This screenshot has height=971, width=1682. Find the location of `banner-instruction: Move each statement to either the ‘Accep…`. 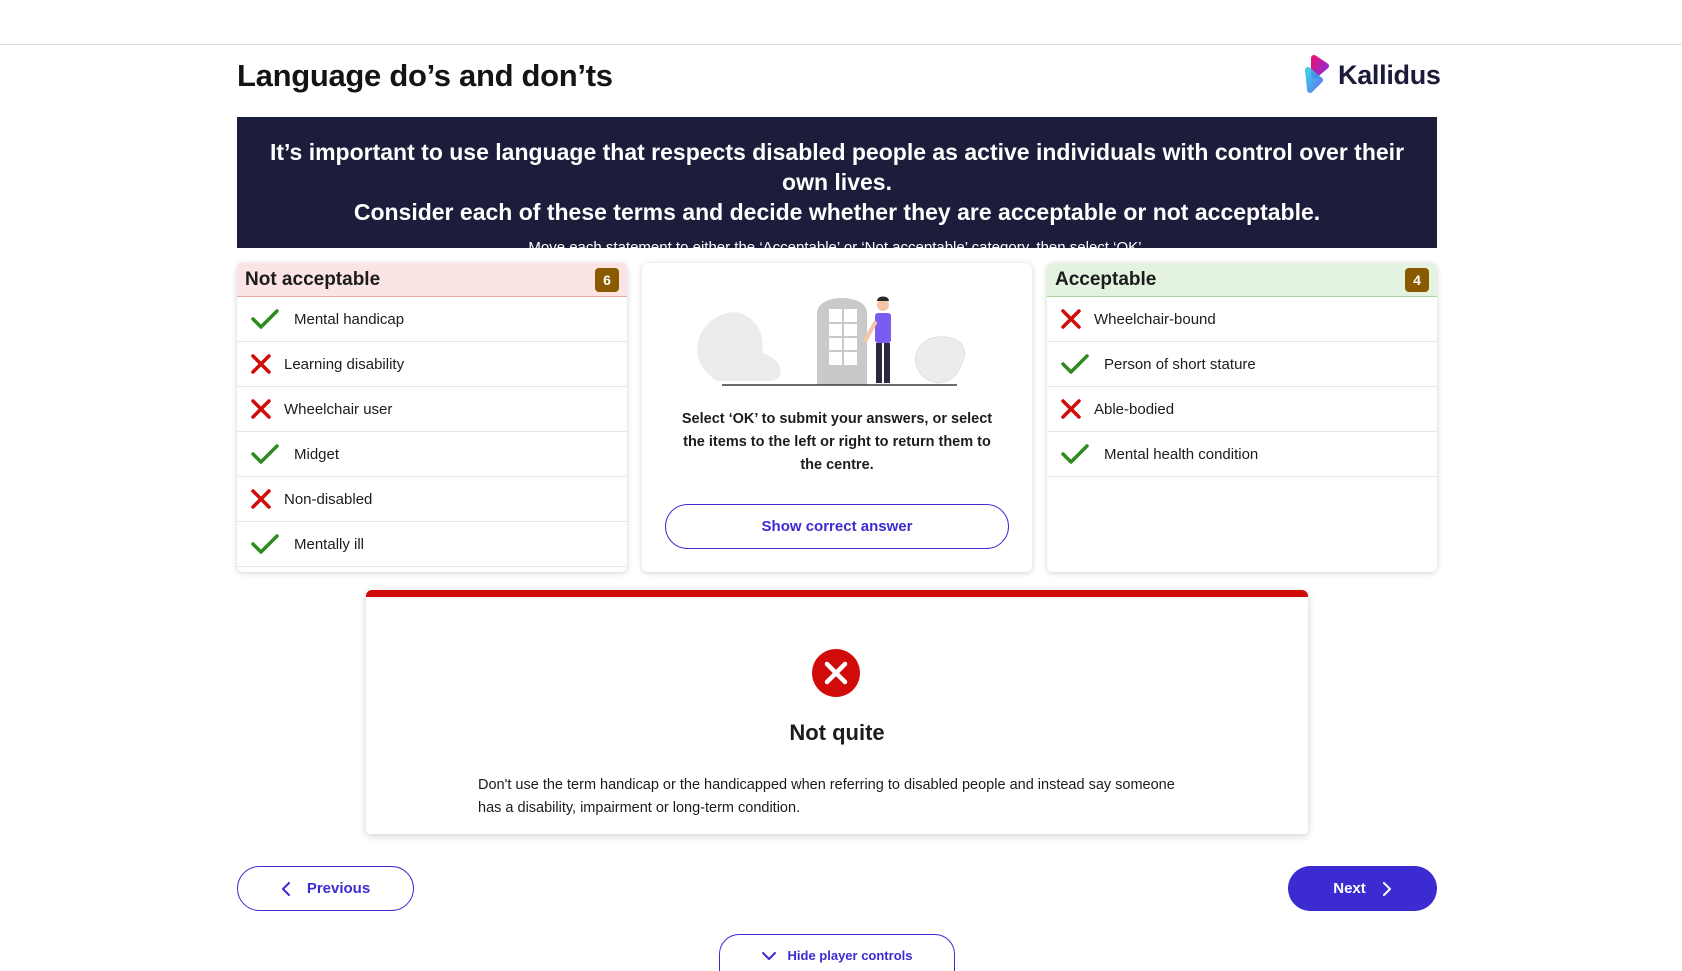

banner-instruction: Move each statement to either the ‘Accep… is located at coordinates (837, 247).